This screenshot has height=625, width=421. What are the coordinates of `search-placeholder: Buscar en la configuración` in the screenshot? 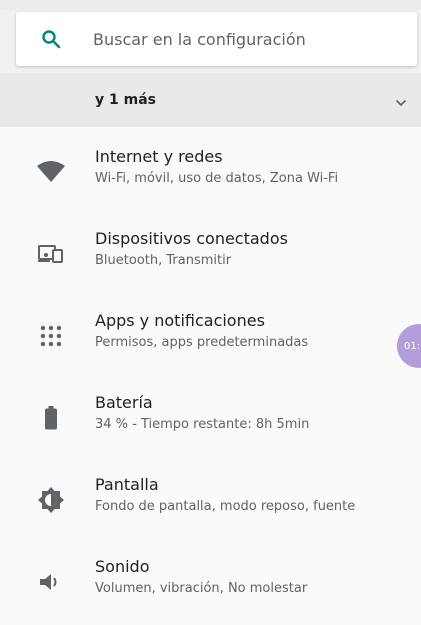 It's located at (199, 39).